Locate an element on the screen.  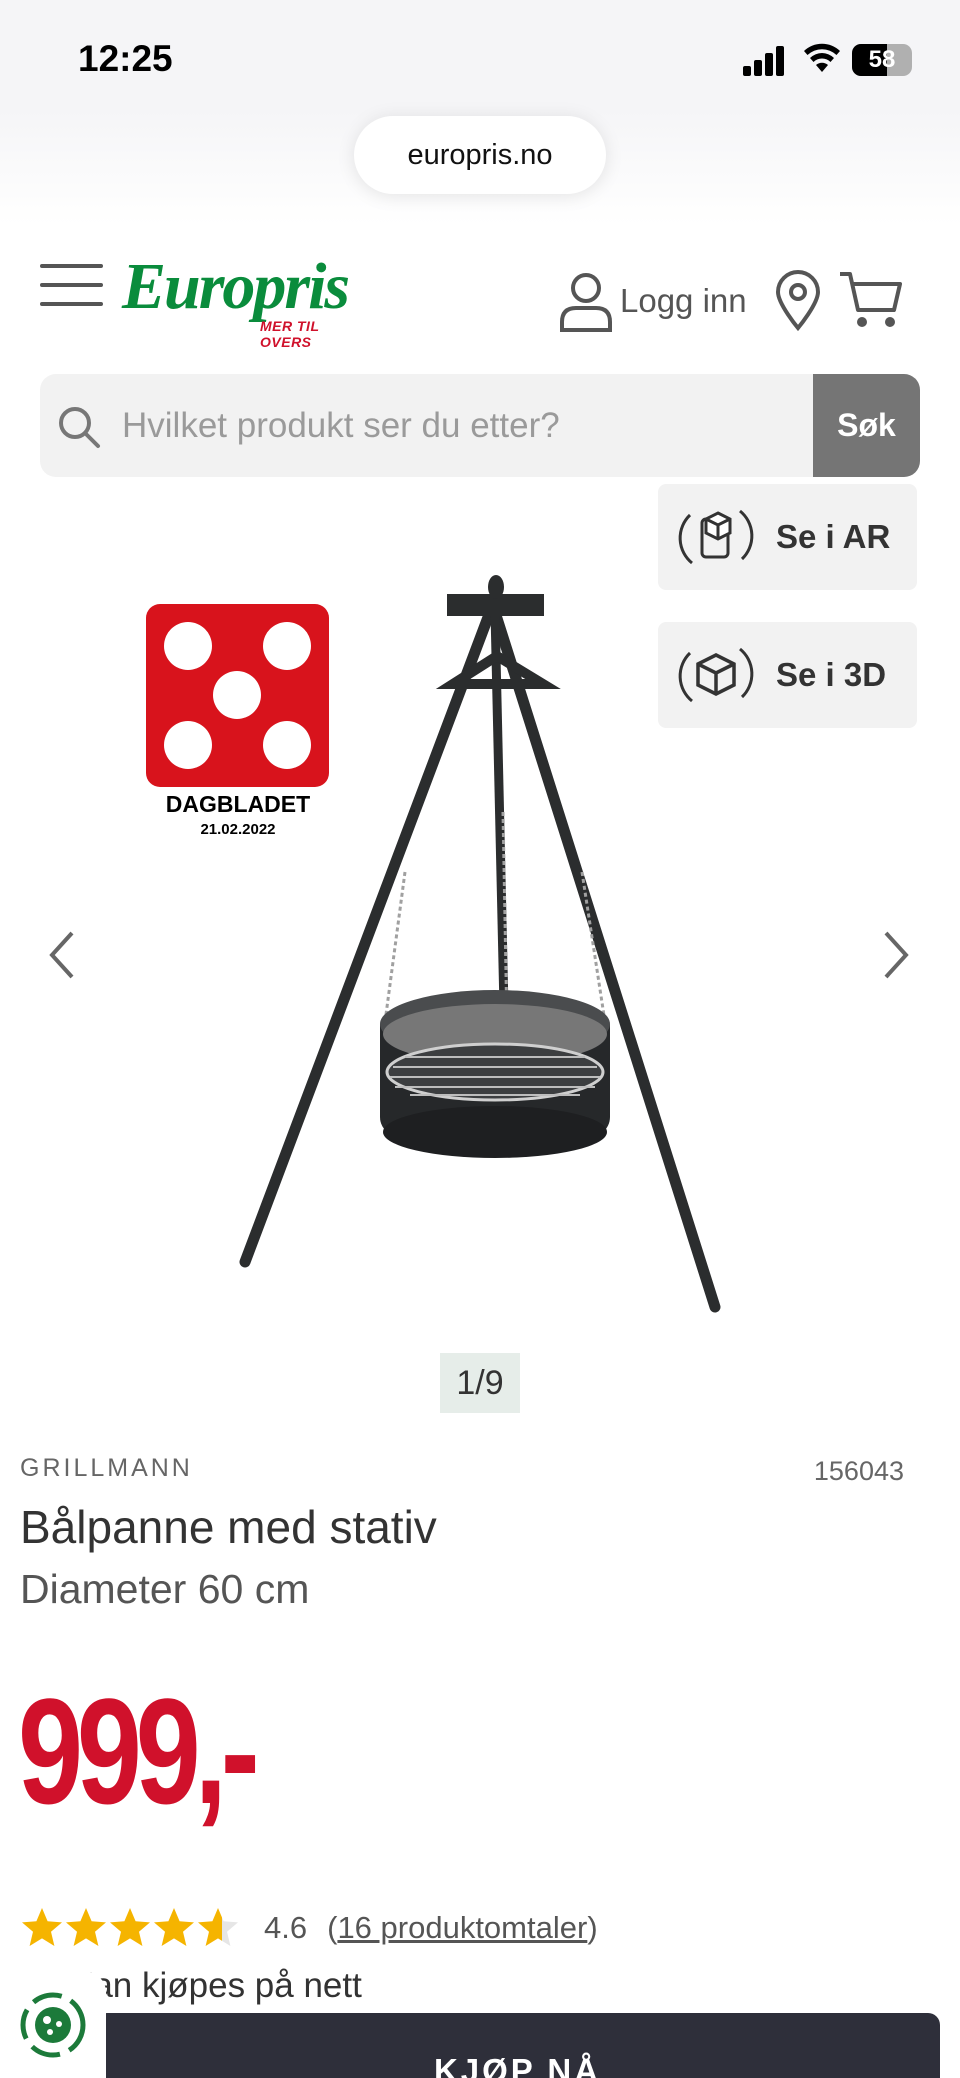
battery-level: 58 is located at coordinates (882, 59).